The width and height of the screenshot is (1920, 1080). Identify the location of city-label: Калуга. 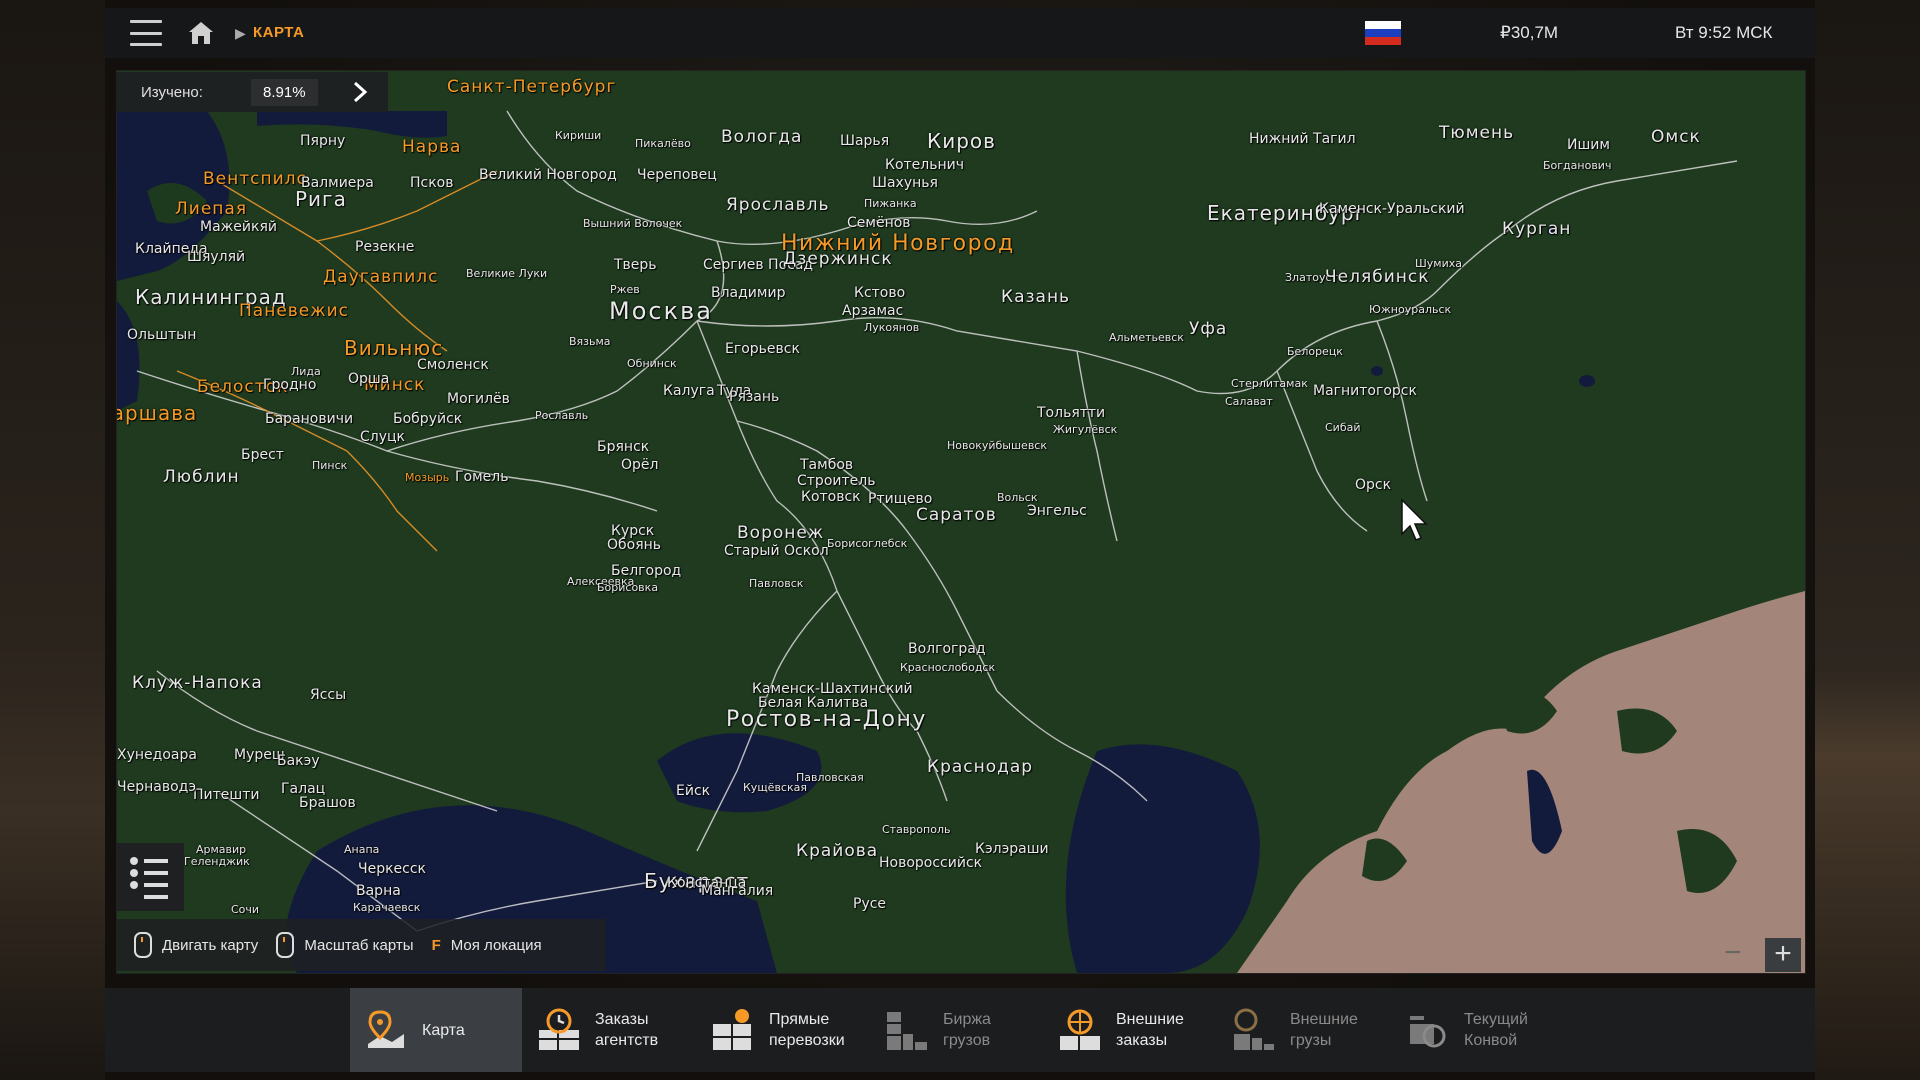
(689, 391).